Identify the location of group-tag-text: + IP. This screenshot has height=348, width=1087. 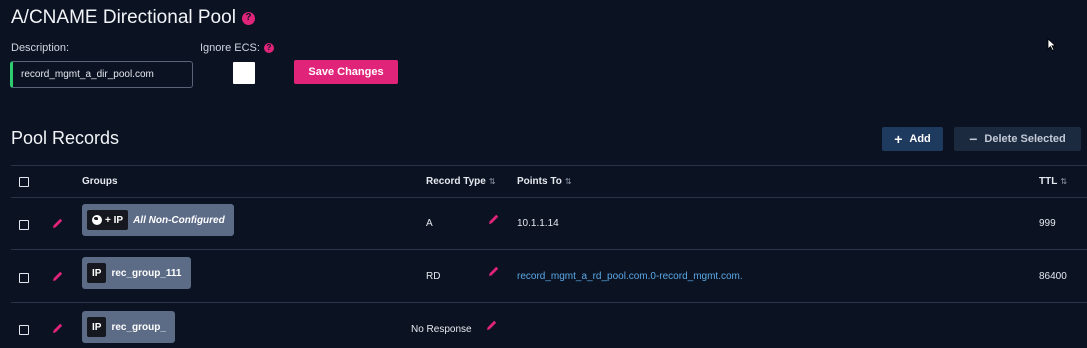
(114, 220).